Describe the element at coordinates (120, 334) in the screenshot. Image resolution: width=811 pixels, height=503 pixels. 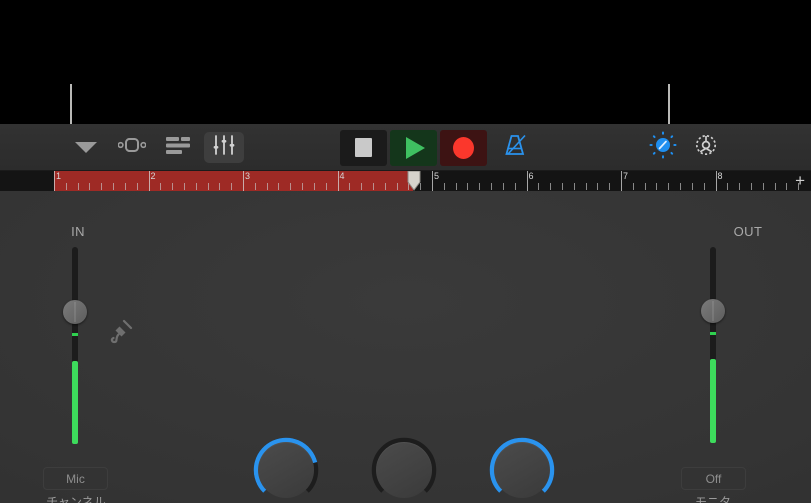
I see `guitar-jack-icon` at that location.